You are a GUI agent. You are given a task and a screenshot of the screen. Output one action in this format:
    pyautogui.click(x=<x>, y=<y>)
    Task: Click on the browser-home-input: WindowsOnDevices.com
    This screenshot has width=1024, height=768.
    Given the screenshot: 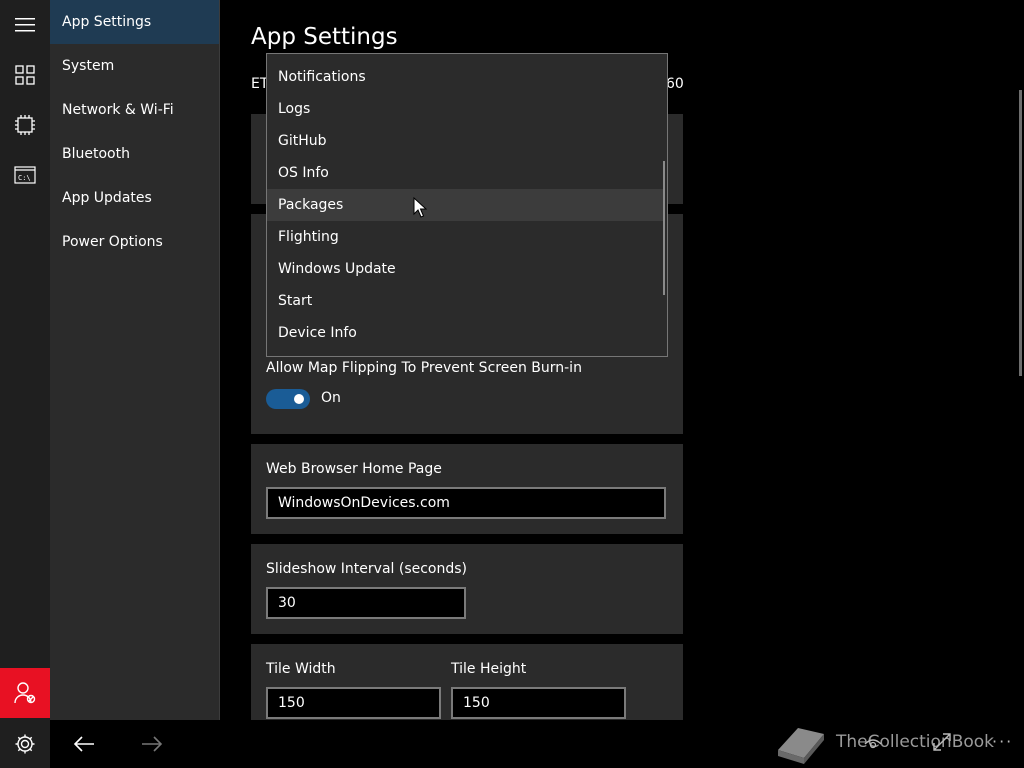 What is the action you would take?
    pyautogui.click(x=466, y=503)
    